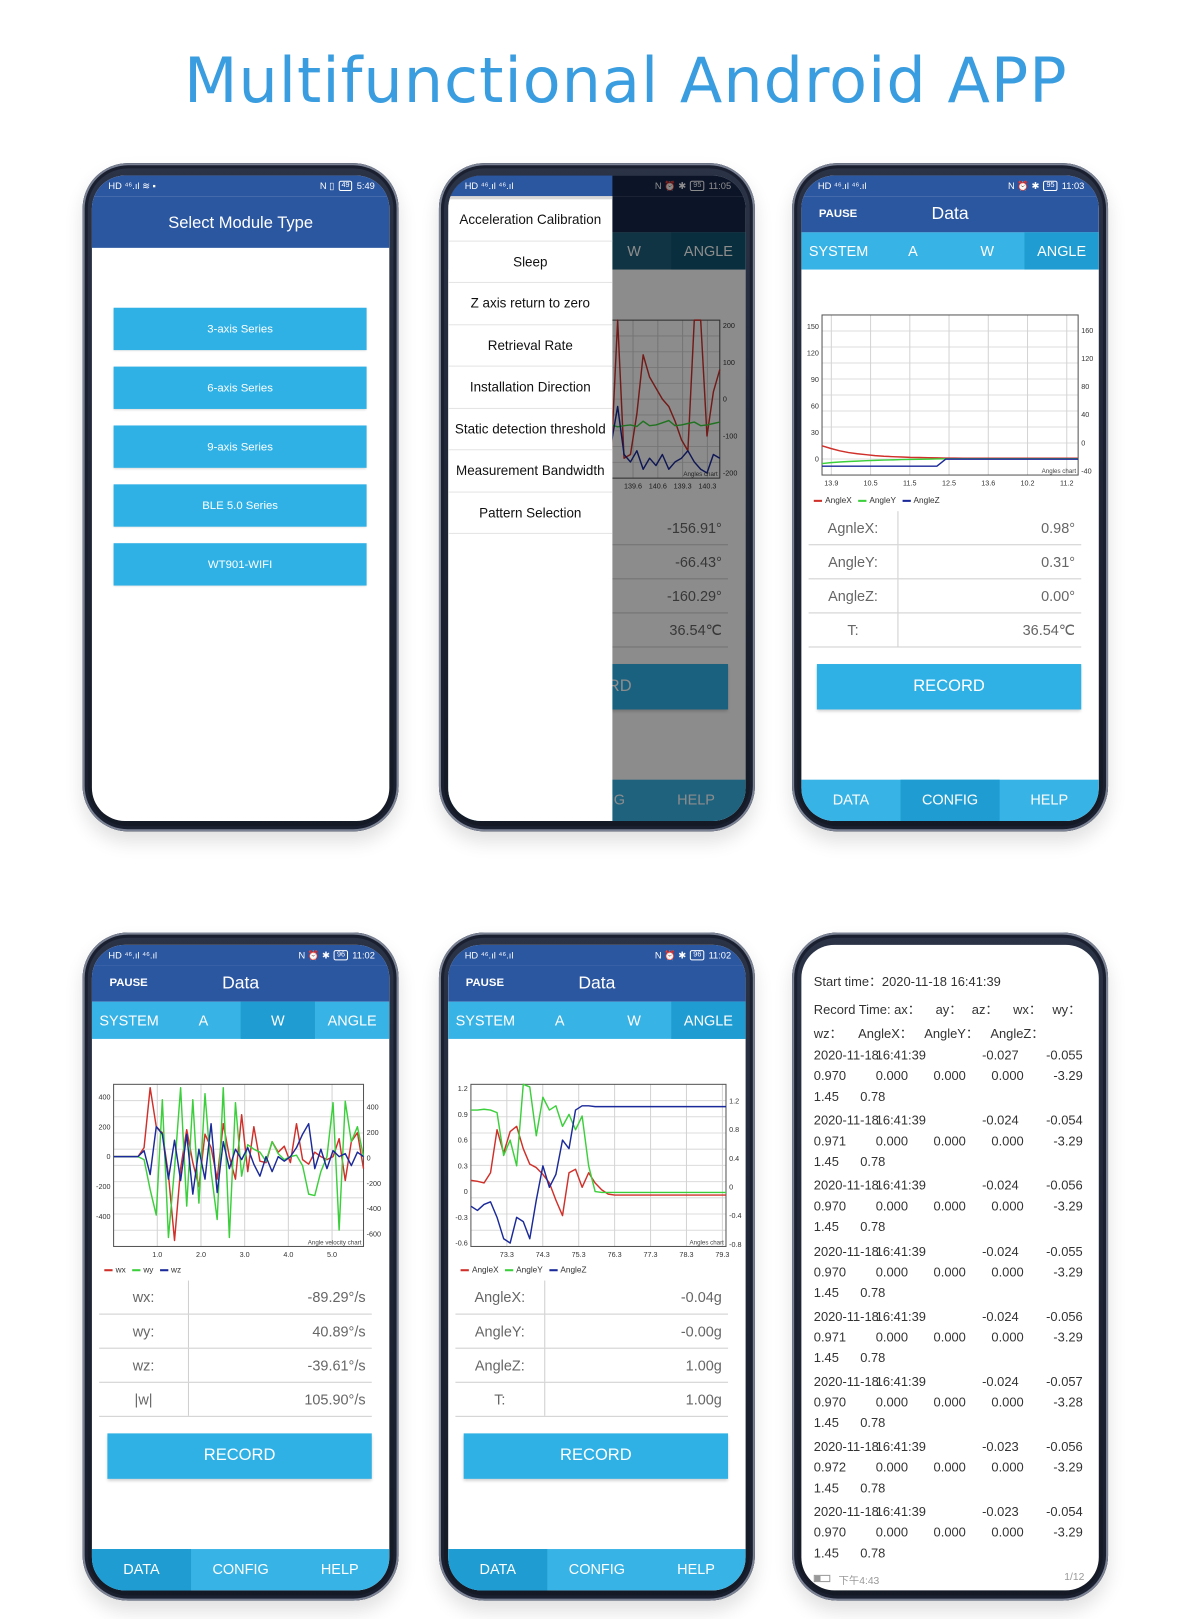 The height and width of the screenshot is (1619, 1200). What do you see at coordinates (592, 1331) in the screenshot?
I see `table-row: AngleY: -0.00g` at bounding box center [592, 1331].